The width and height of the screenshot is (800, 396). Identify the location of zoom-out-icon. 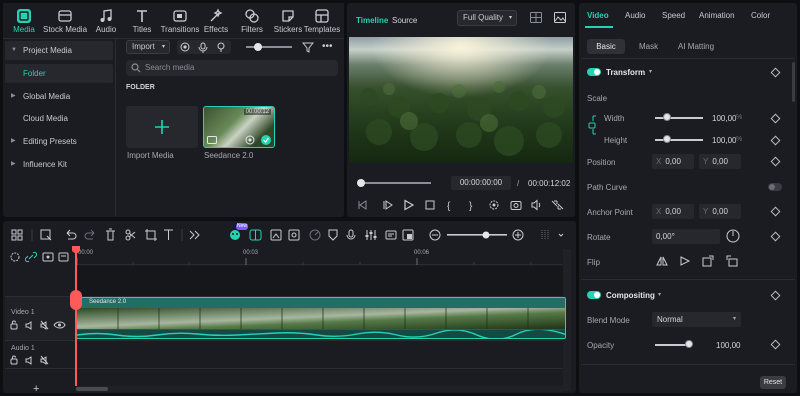
(435, 235).